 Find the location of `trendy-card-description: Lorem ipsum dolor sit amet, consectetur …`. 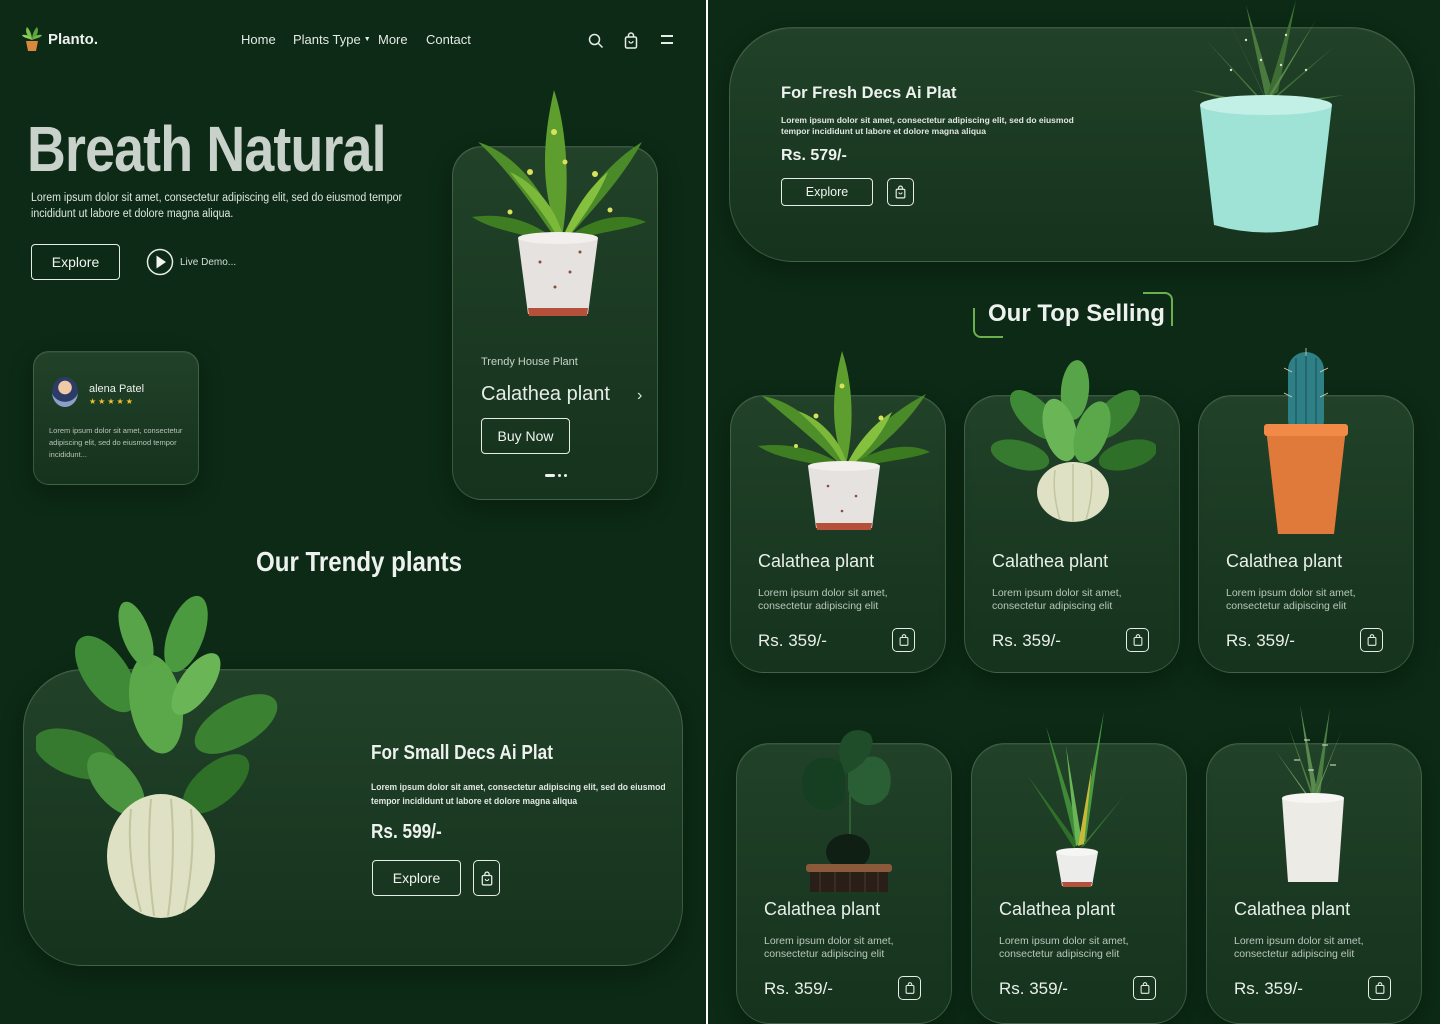

trendy-card-description: Lorem ipsum dolor sit amet, consectetur … is located at coordinates (534, 795).